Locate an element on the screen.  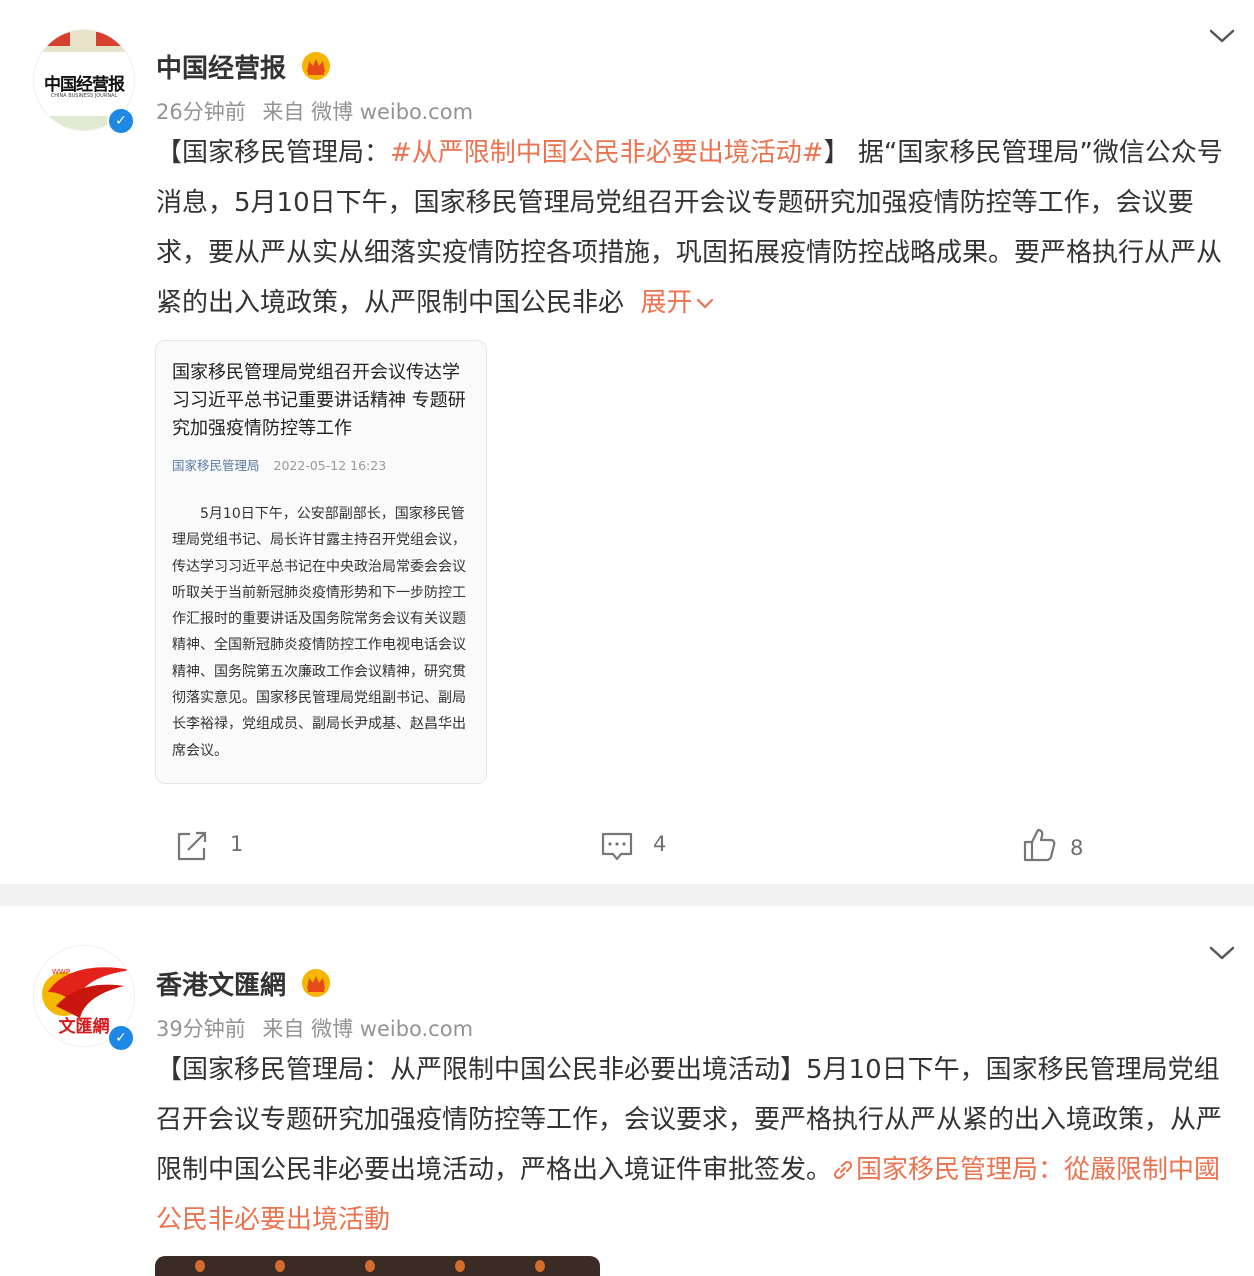
link-icon is located at coordinates (843, 1170).